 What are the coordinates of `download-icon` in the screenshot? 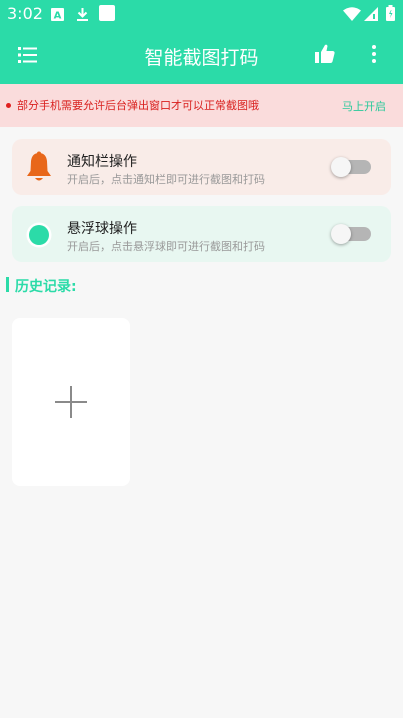 It's located at (82, 15).